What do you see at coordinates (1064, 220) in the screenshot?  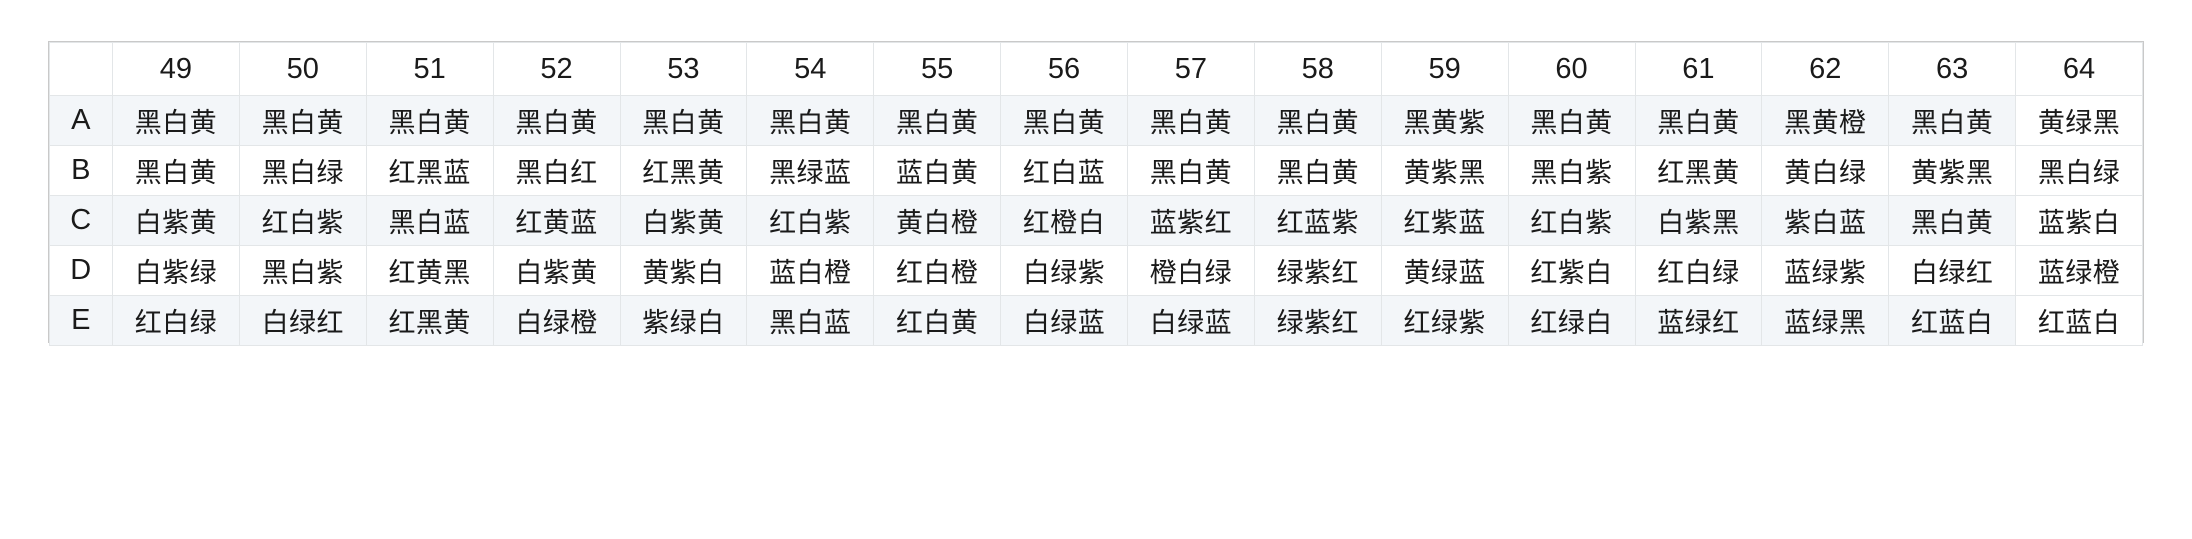 I see `cell-C56: 红橙白` at bounding box center [1064, 220].